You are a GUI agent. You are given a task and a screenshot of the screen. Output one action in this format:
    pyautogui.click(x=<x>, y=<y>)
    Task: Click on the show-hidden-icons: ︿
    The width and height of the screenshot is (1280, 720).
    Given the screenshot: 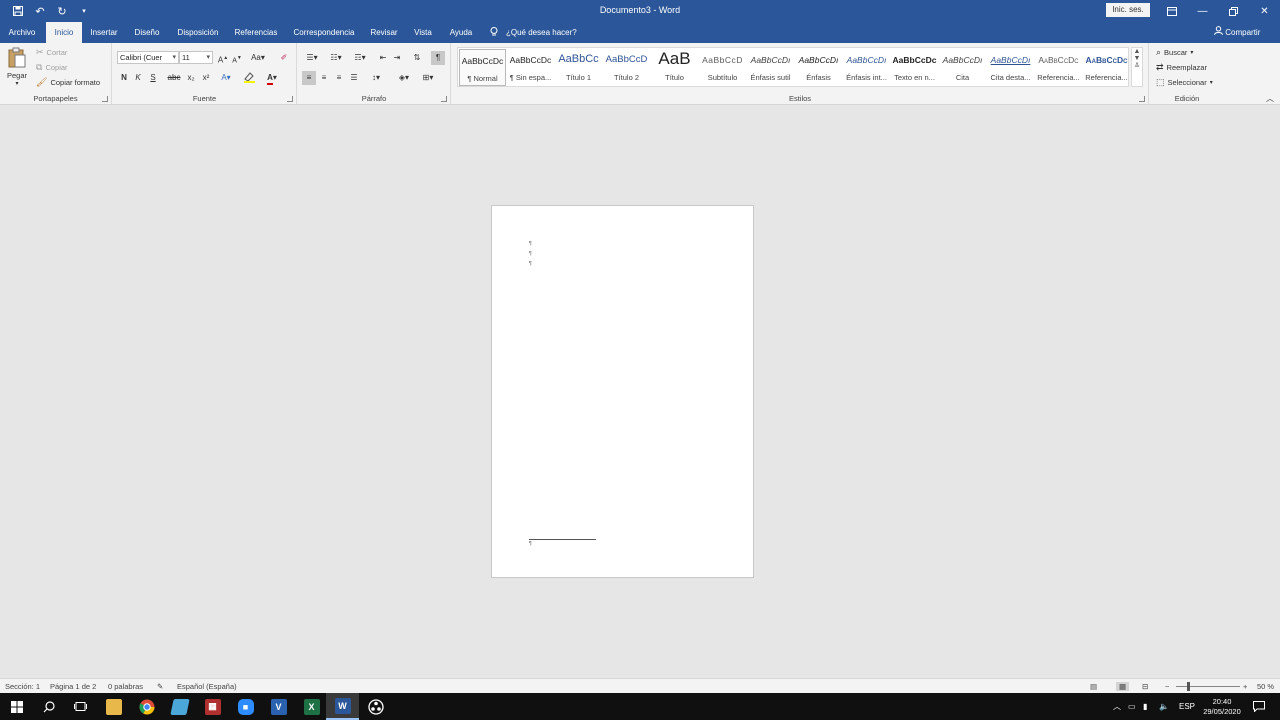 What is the action you would take?
    pyautogui.click(x=1117, y=706)
    